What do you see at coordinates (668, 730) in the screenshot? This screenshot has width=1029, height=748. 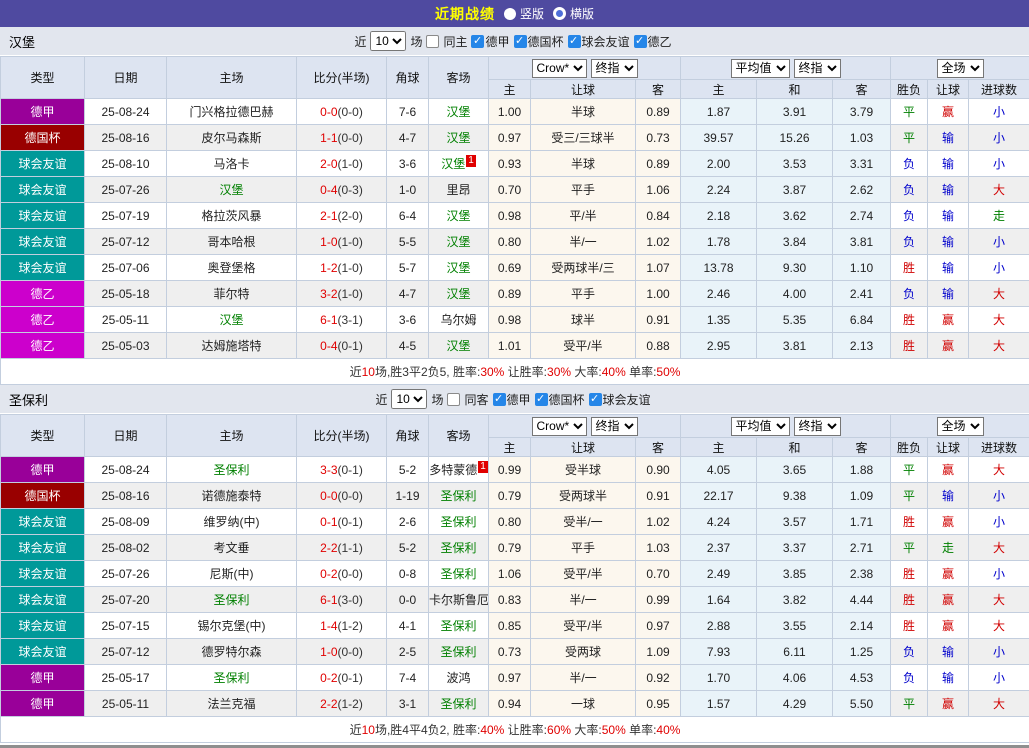 I see `stats-part: 40%` at bounding box center [668, 730].